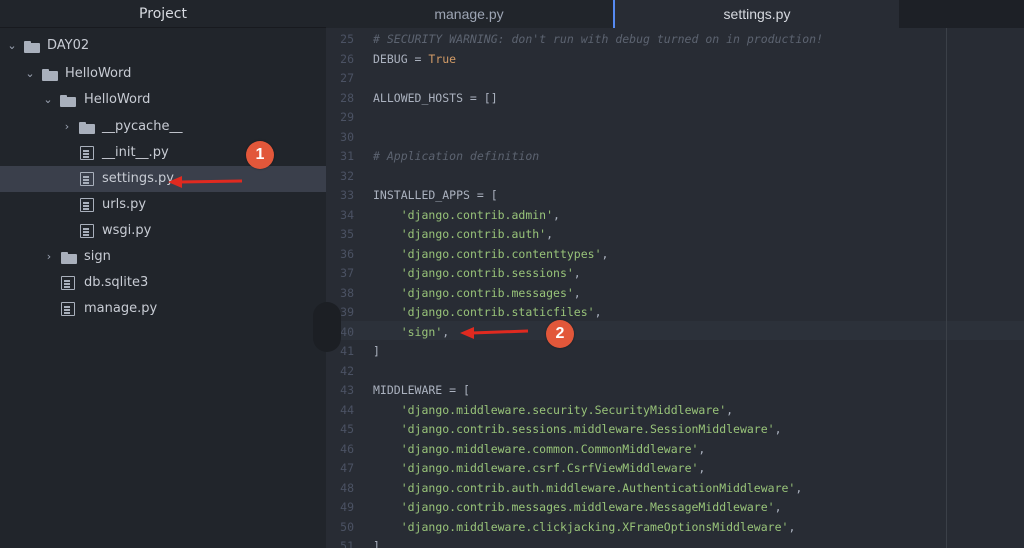  I want to click on line-number: 26, so click(347, 58).